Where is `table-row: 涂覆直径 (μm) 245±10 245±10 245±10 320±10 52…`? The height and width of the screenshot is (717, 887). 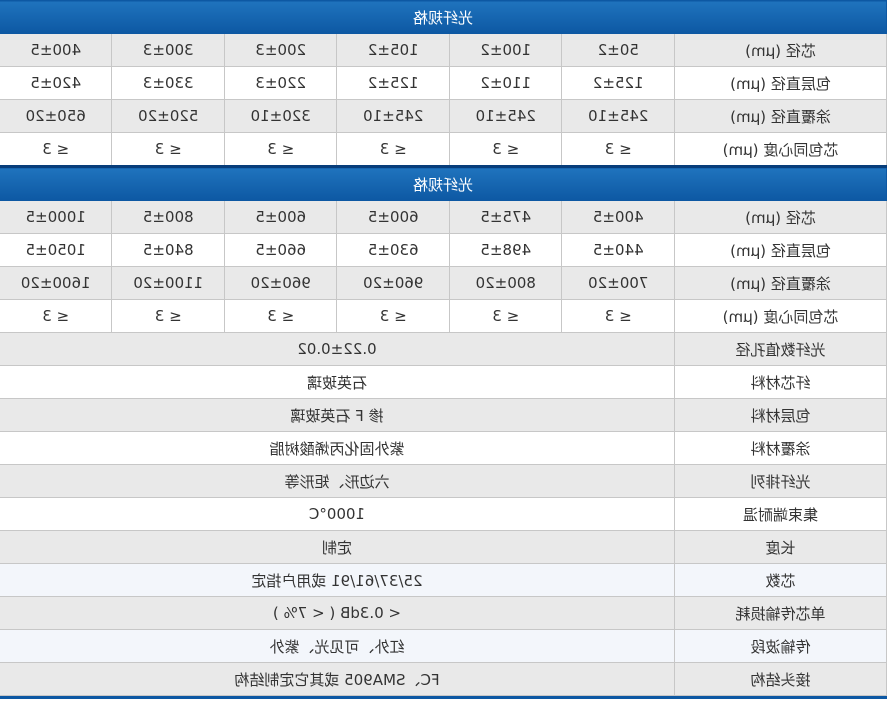
table-row: 涂覆直径 (μm) 245±10 245±10 245±10 320±10 52… is located at coordinates (443, 116).